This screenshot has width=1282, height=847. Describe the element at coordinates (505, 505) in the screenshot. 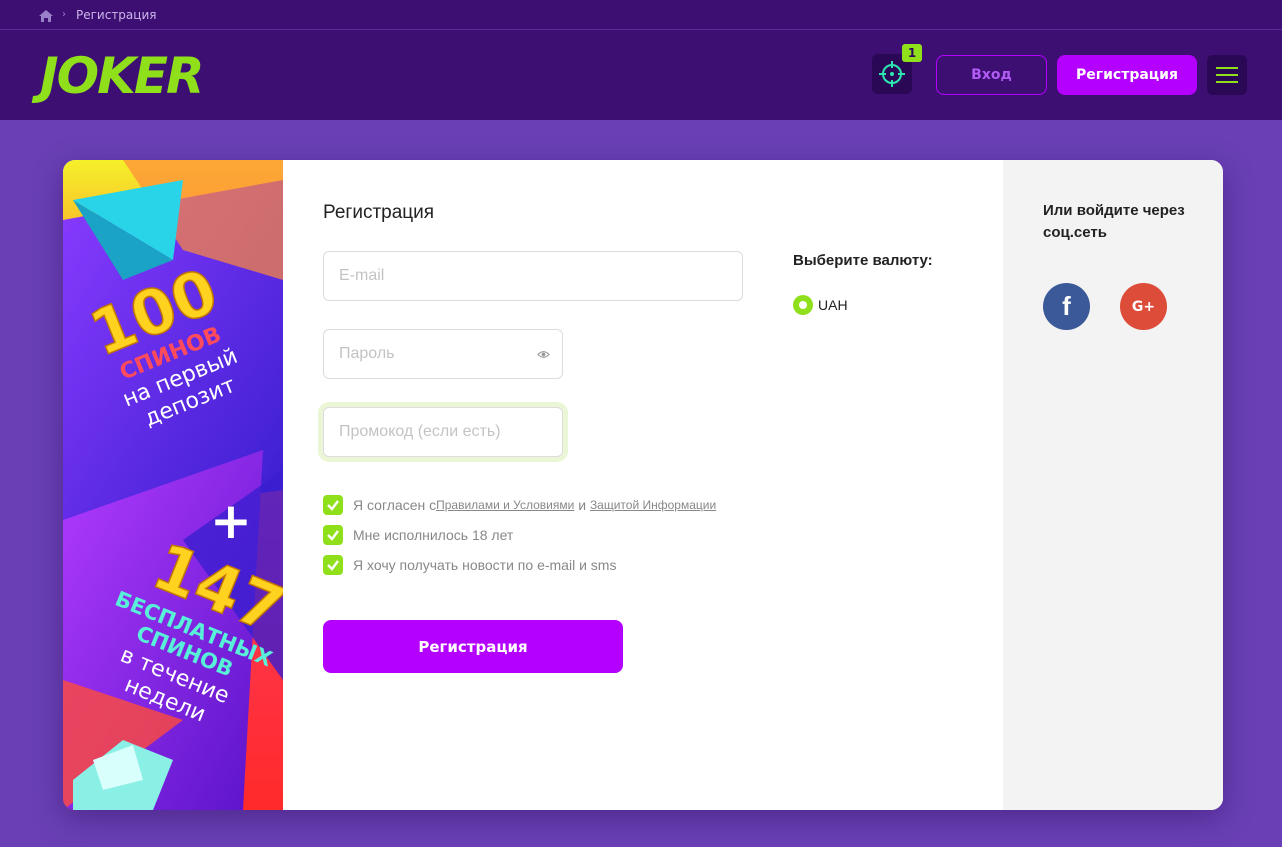

I see `terms-link: Правилами и Условиями` at that location.